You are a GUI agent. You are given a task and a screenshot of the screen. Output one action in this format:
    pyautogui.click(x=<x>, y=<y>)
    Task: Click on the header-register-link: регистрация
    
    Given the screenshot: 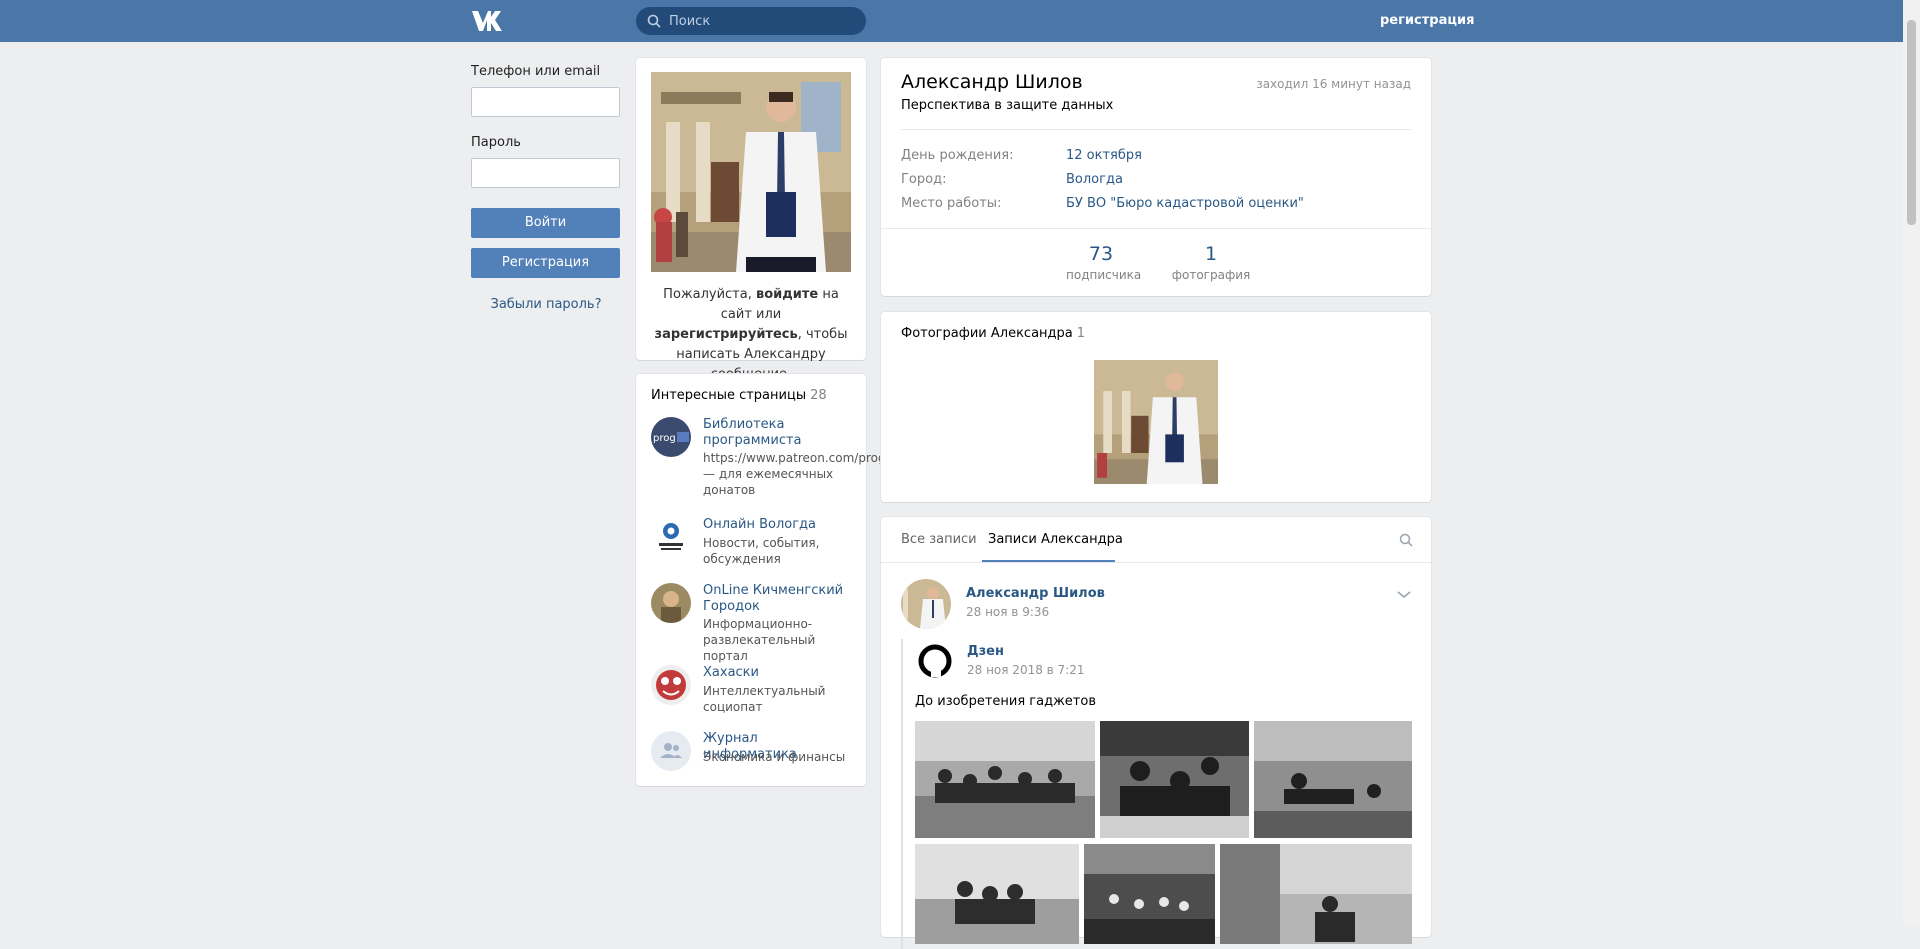 What is the action you would take?
    pyautogui.click(x=1427, y=20)
    